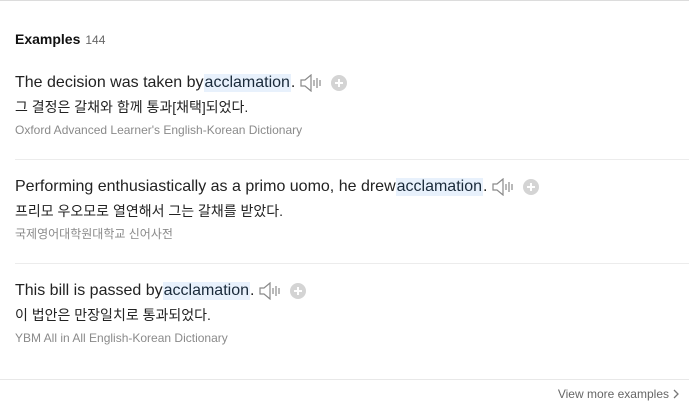 Image resolution: width=689 pixels, height=409 pixels. Describe the element at coordinates (344, 379) in the screenshot. I see `footer-divider` at that location.